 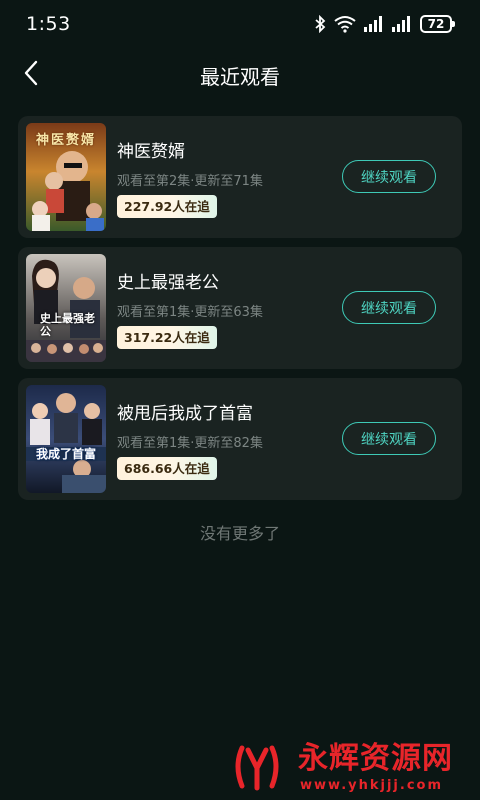 What do you see at coordinates (67, 325) in the screenshot?
I see `poster-title: 史上最强老公` at bounding box center [67, 325].